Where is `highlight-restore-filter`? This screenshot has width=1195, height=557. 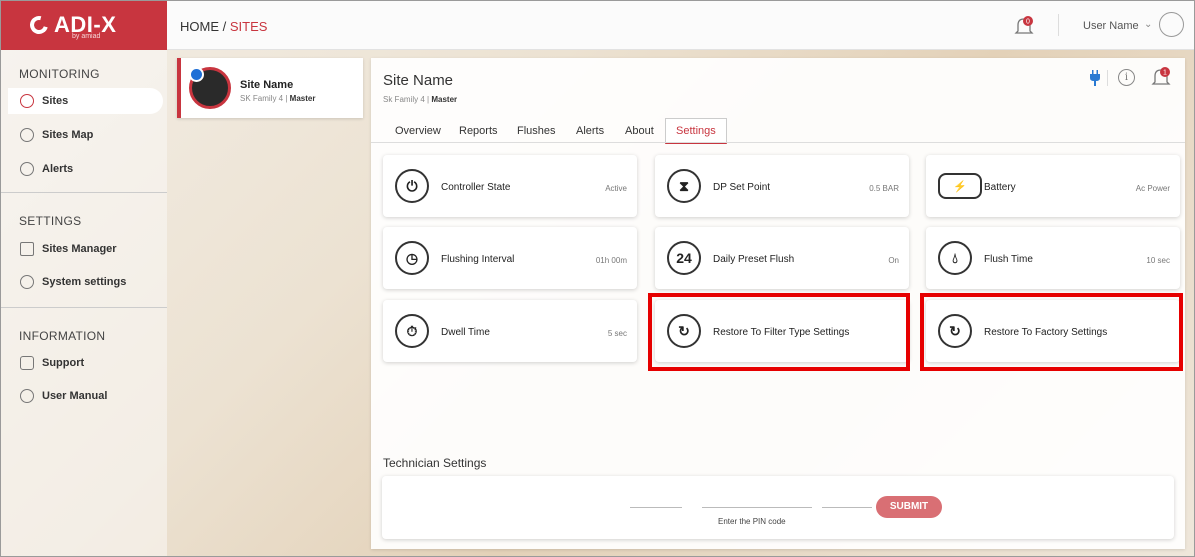
highlight-restore-filter is located at coordinates (779, 332).